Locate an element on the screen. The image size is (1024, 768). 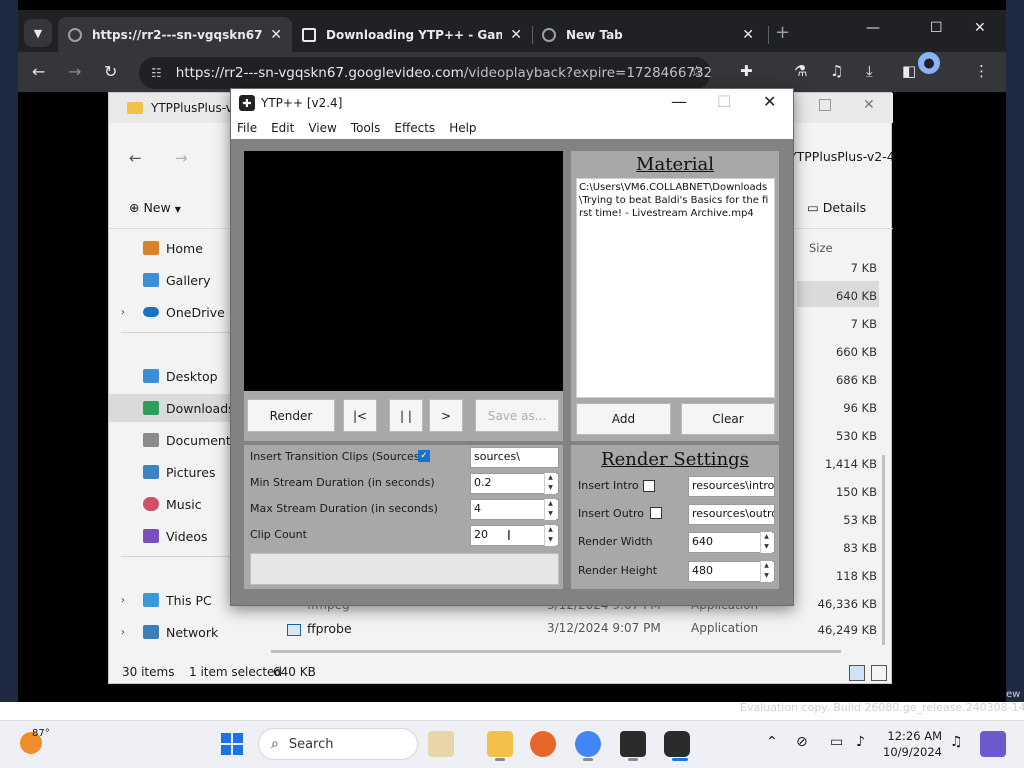
nav-item-onedrive: › OneDrive is located at coordinates (179, 312).